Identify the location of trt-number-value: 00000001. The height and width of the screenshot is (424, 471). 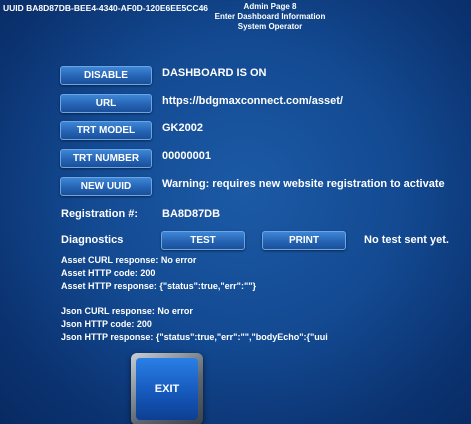
(186, 156).